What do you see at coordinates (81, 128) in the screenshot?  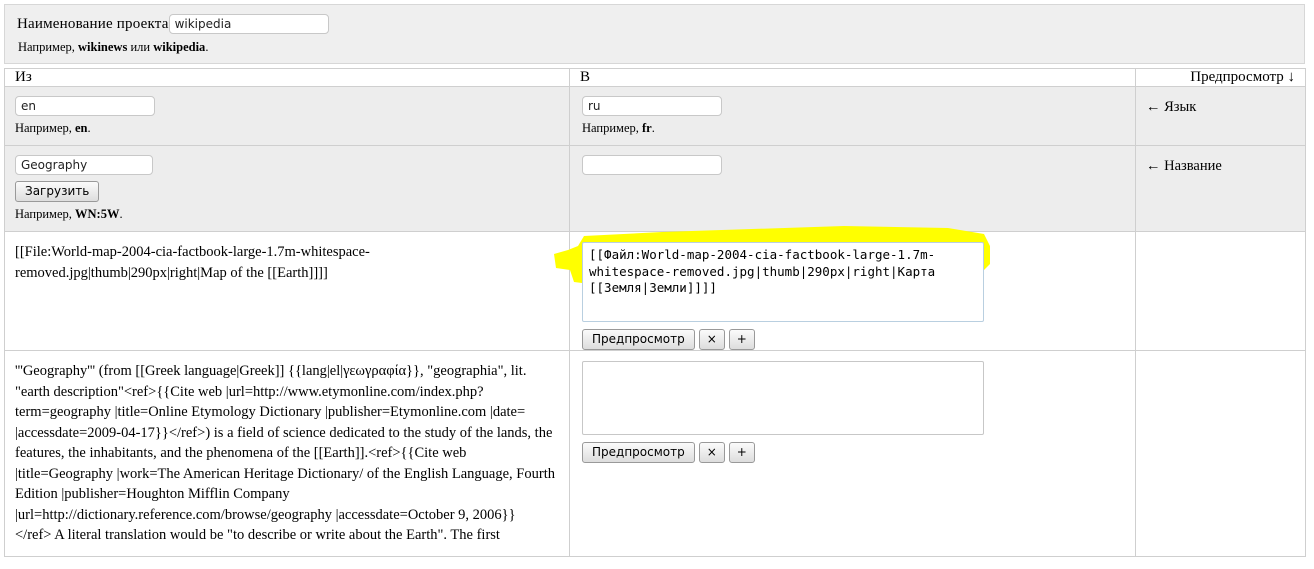 I see `source-language-hint-example: en` at bounding box center [81, 128].